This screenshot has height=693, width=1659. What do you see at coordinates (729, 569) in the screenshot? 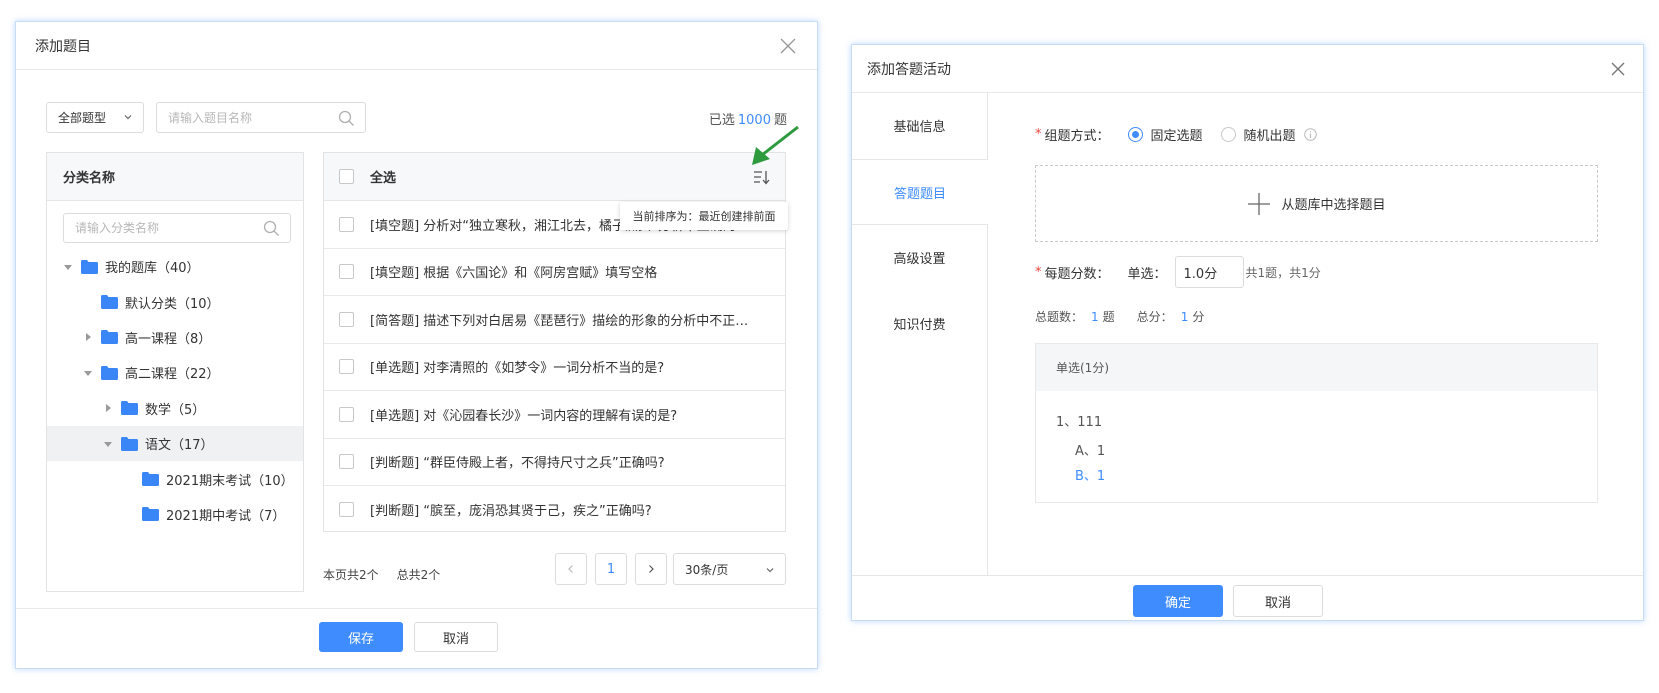
I see `page-size-select: 30条/页` at bounding box center [729, 569].